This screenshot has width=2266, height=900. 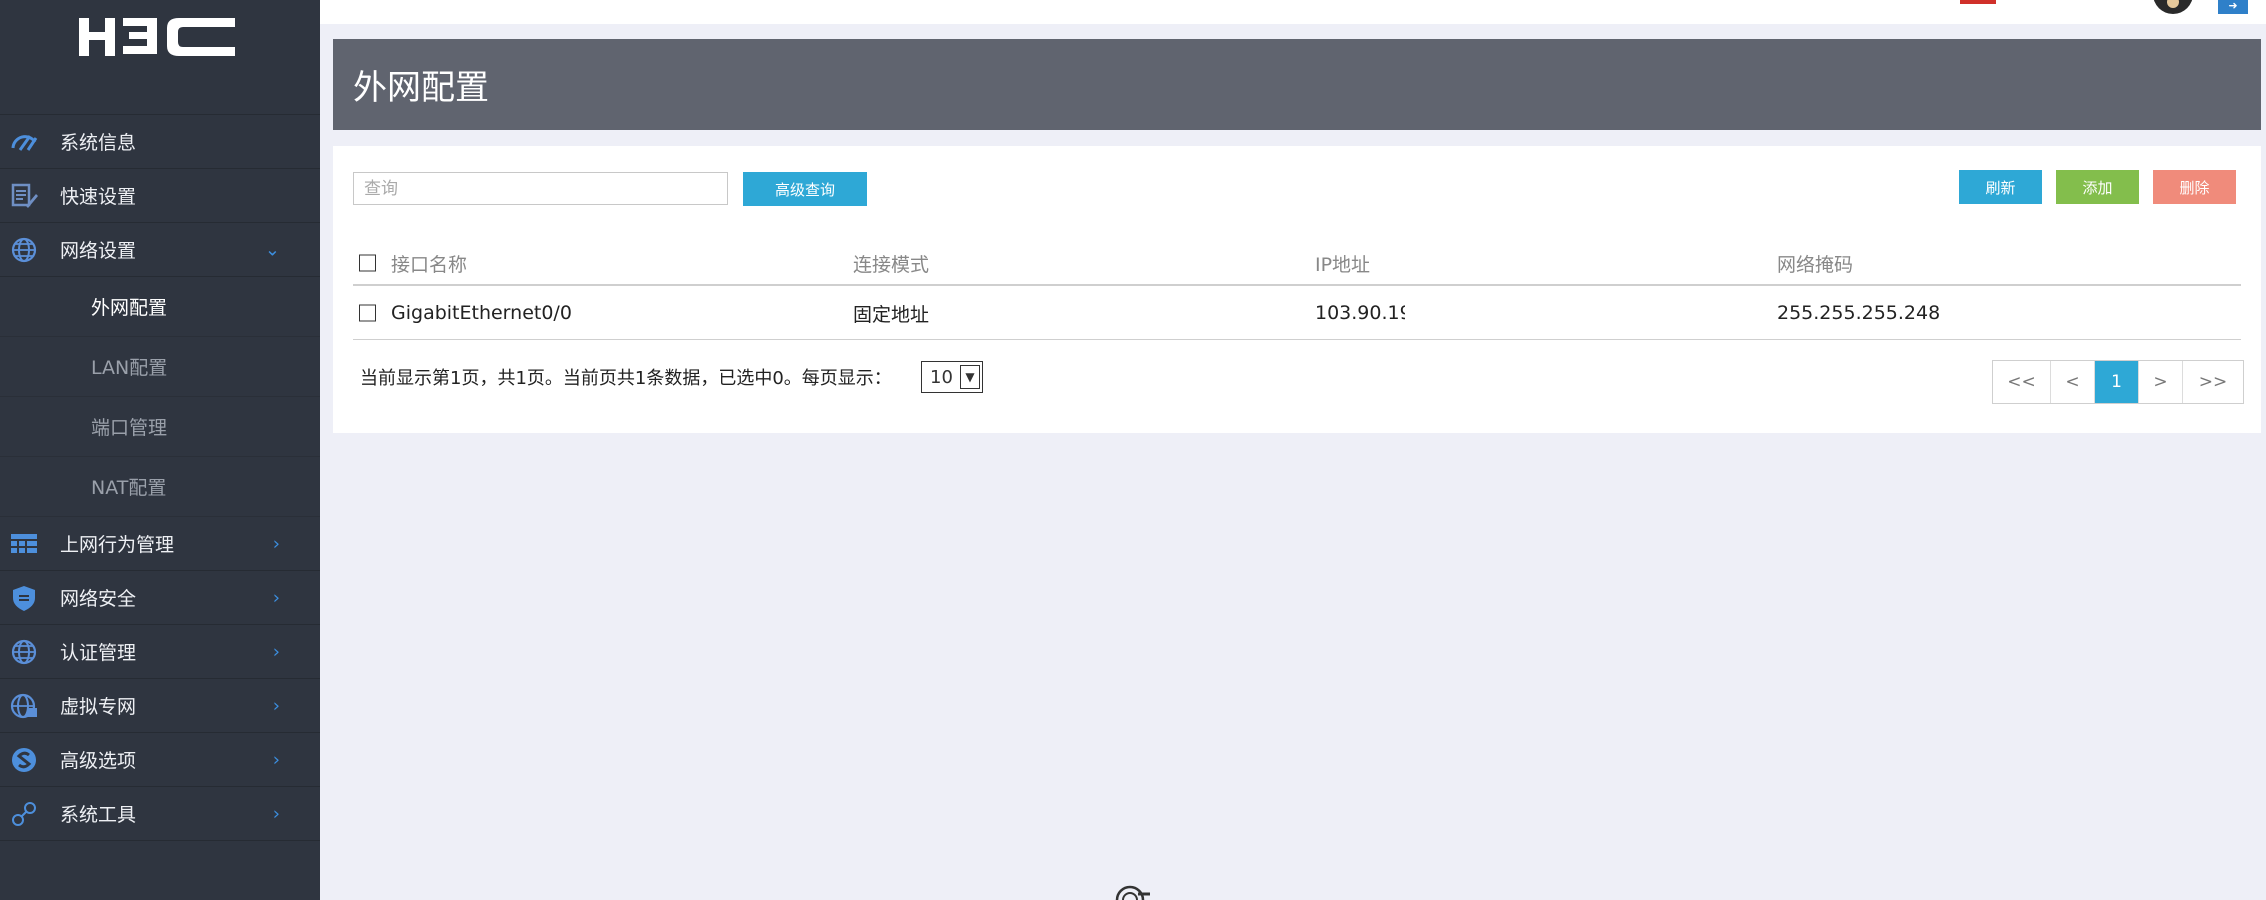 I want to click on sidebar-item-label: 上网行为管理, so click(x=117, y=545).